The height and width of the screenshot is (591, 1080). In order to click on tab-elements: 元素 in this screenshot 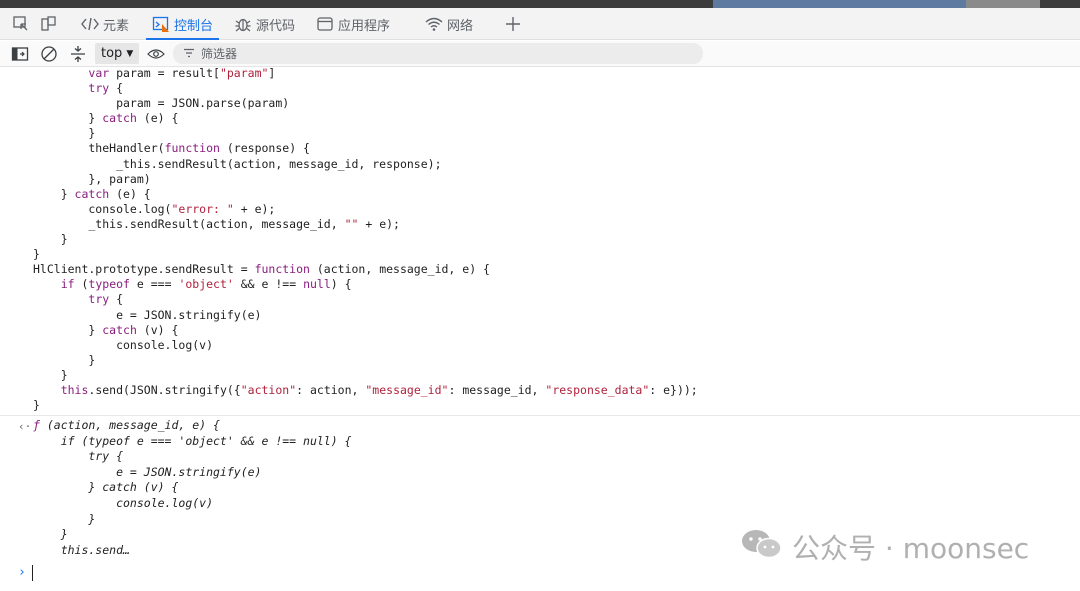, I will do `click(105, 24)`.